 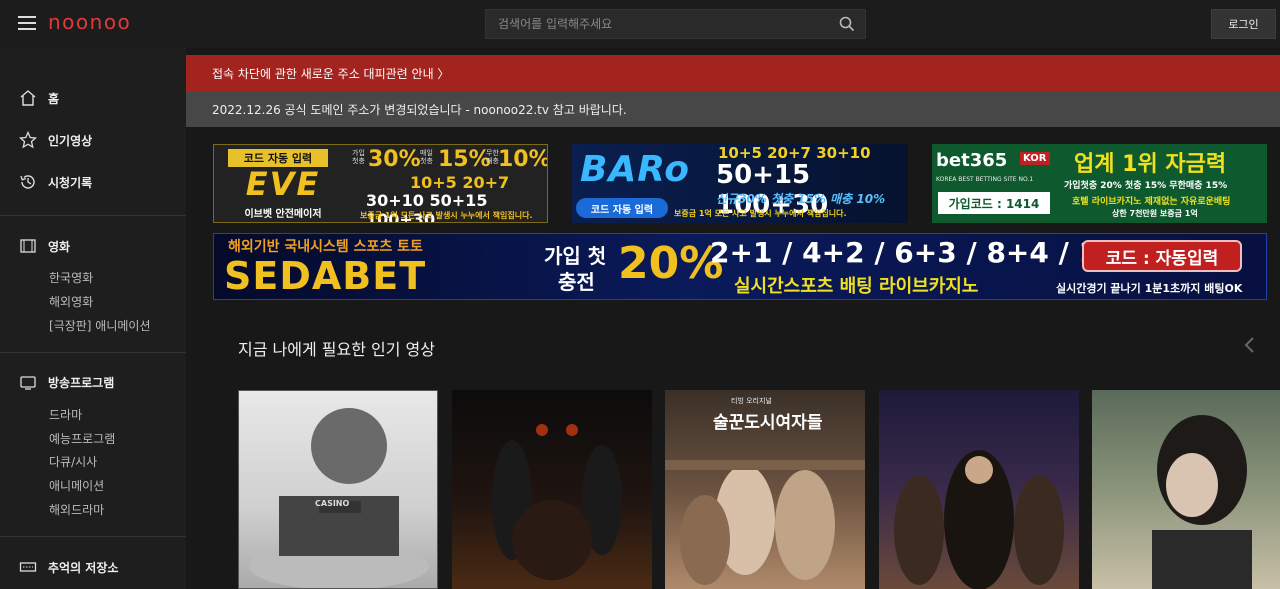 I want to click on ad-brand-logo: BARo, so click(x=635, y=169).